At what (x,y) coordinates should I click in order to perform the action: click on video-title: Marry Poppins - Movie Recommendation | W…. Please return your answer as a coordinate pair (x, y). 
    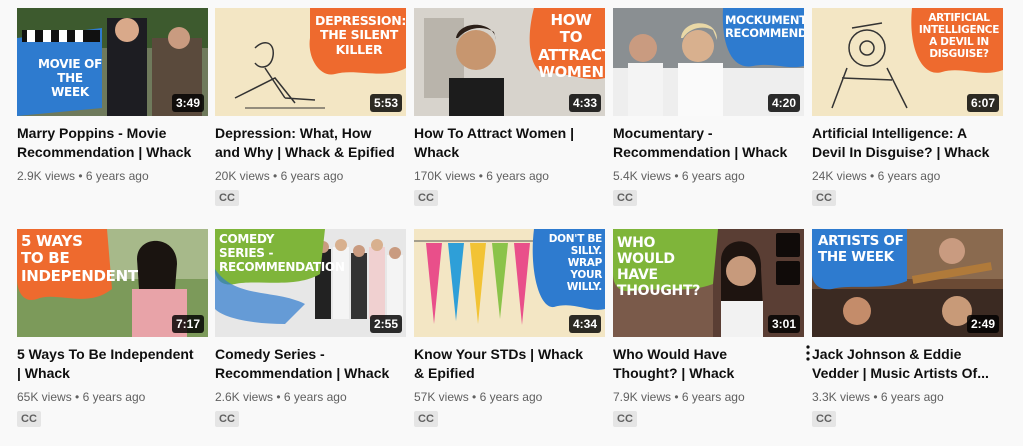
    Looking at the image, I should click on (107, 143).